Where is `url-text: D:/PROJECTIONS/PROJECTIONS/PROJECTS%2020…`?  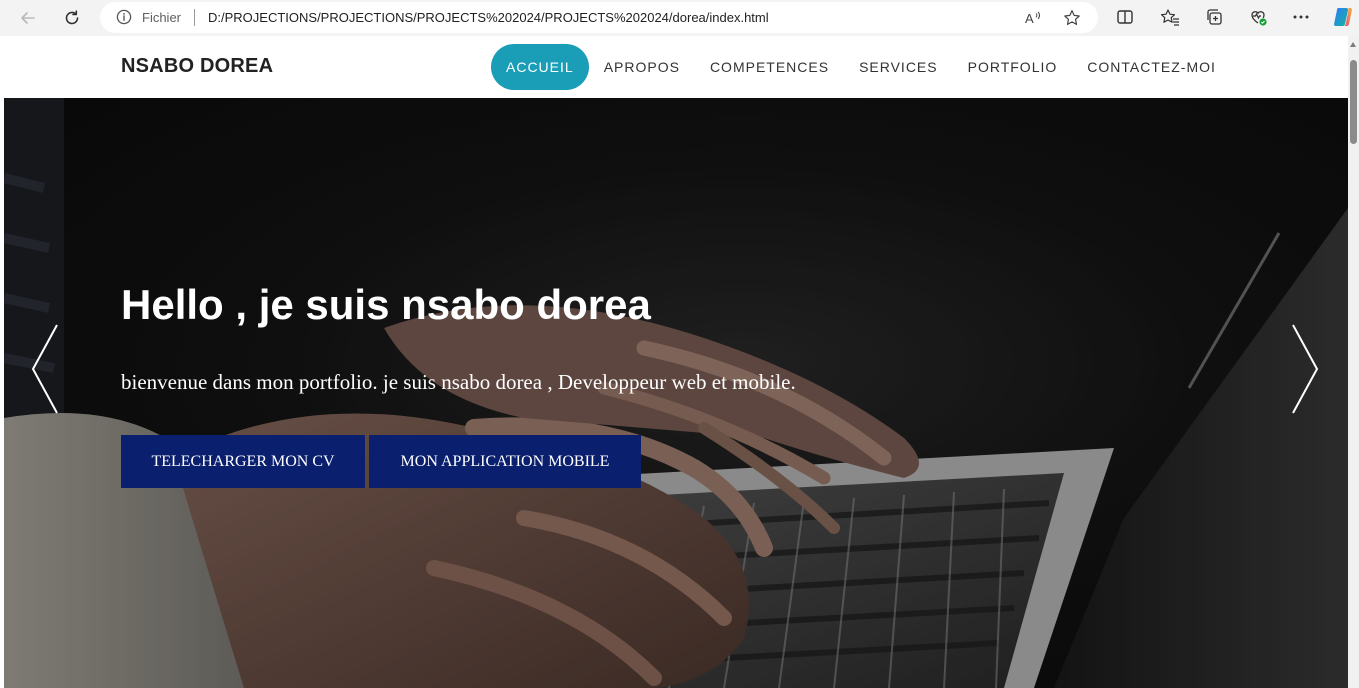 url-text: D:/PROJECTIONS/PROJECTIONS/PROJECTS%2020… is located at coordinates (488, 17).